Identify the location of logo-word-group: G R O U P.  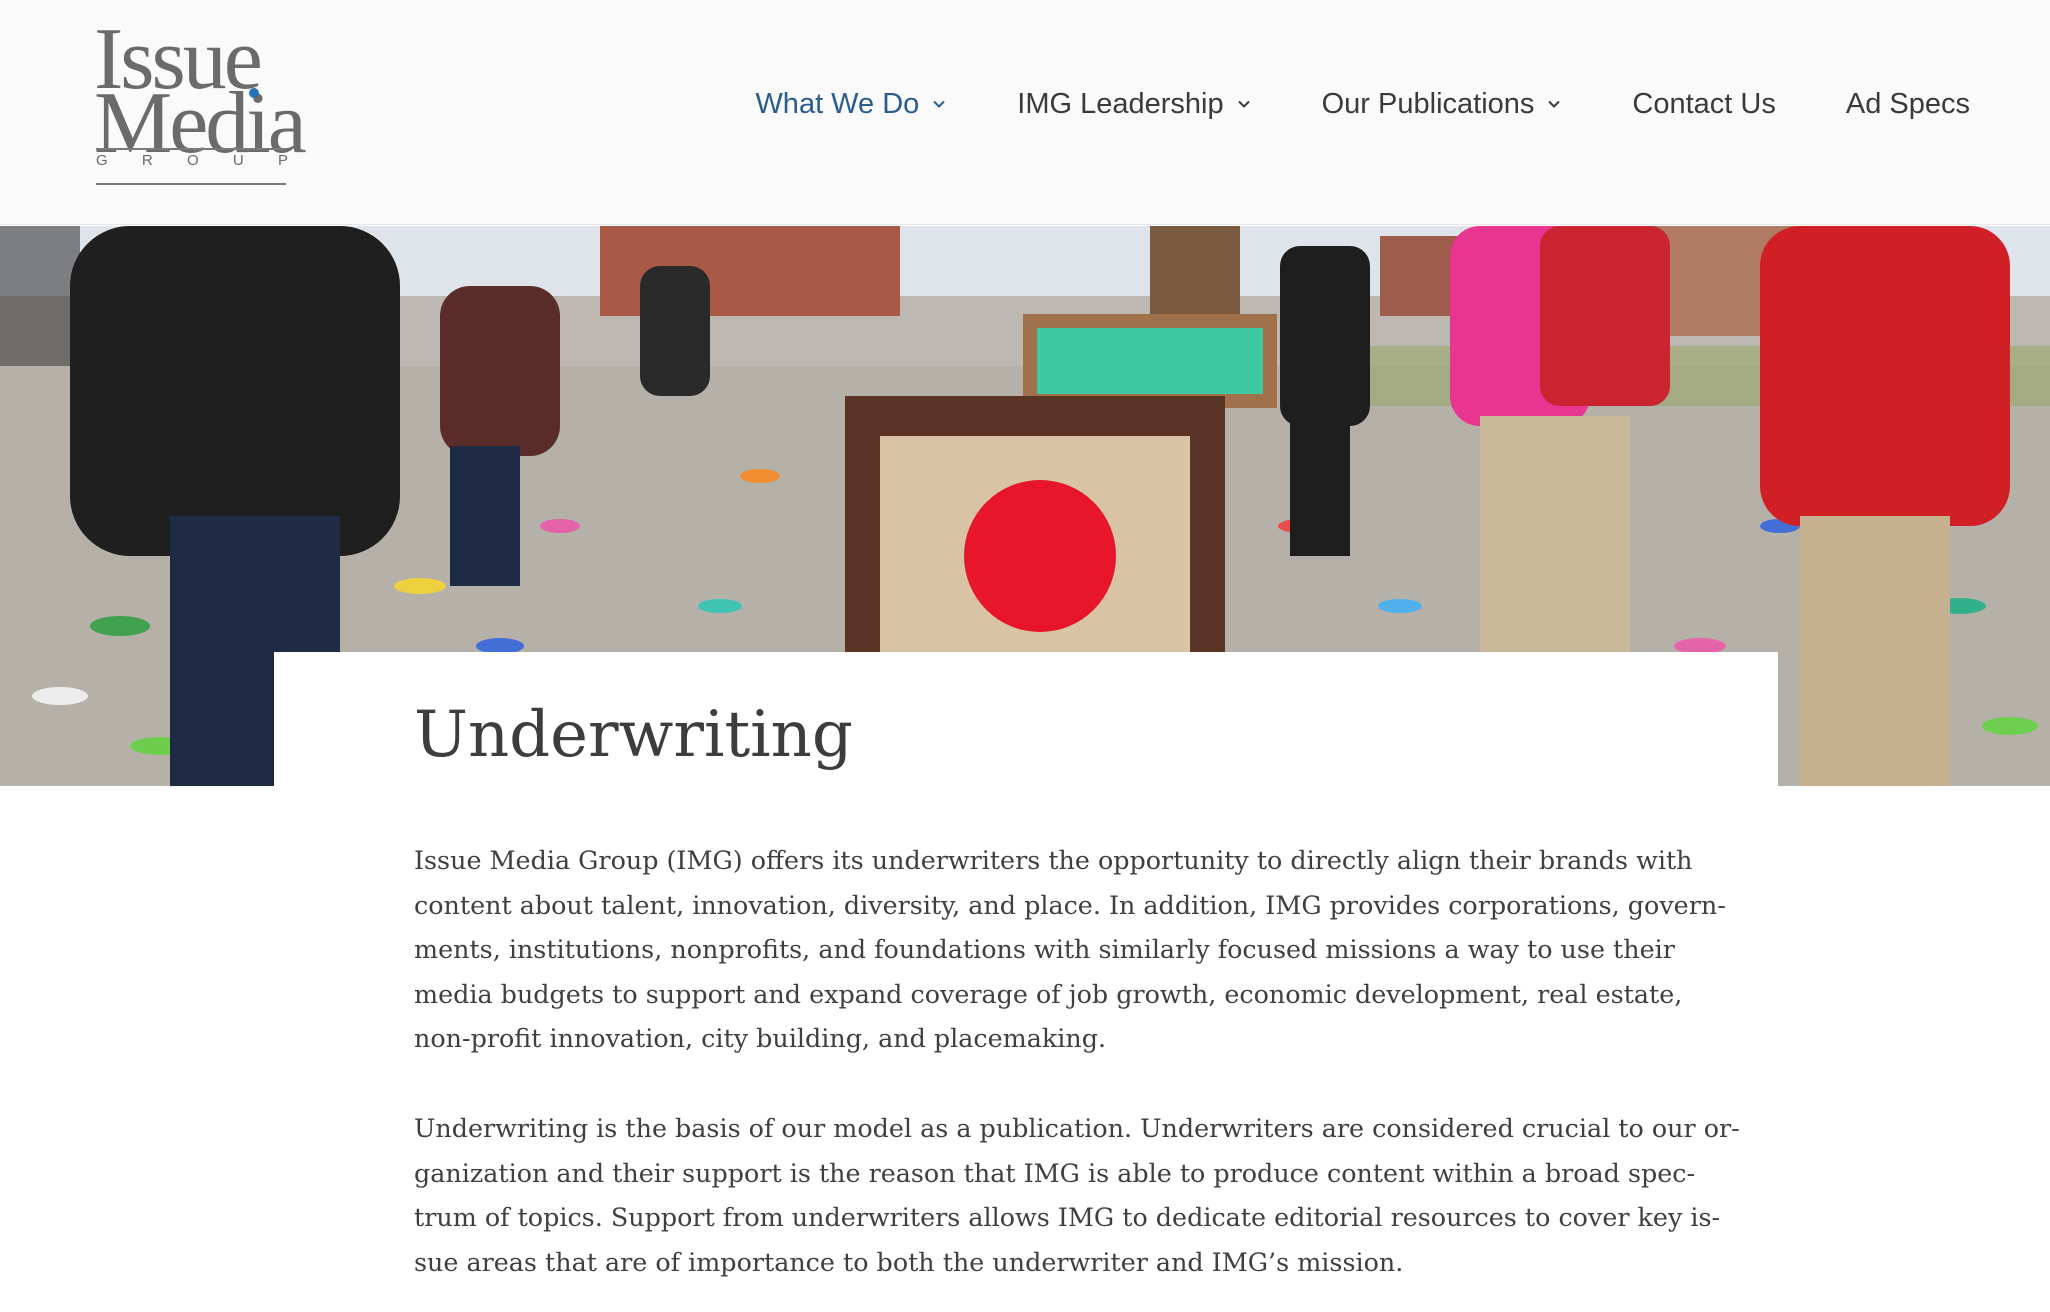
(192, 160).